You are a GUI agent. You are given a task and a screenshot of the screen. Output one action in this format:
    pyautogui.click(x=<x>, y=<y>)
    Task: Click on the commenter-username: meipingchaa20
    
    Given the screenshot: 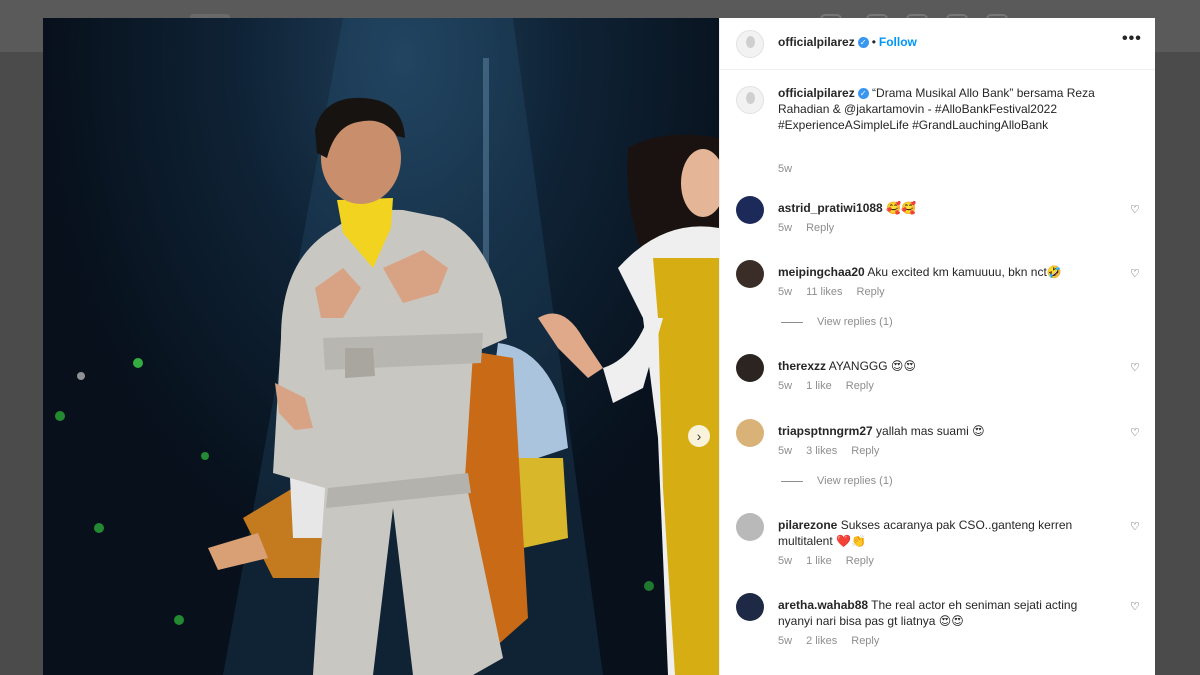 What is the action you would take?
    pyautogui.click(x=821, y=272)
    